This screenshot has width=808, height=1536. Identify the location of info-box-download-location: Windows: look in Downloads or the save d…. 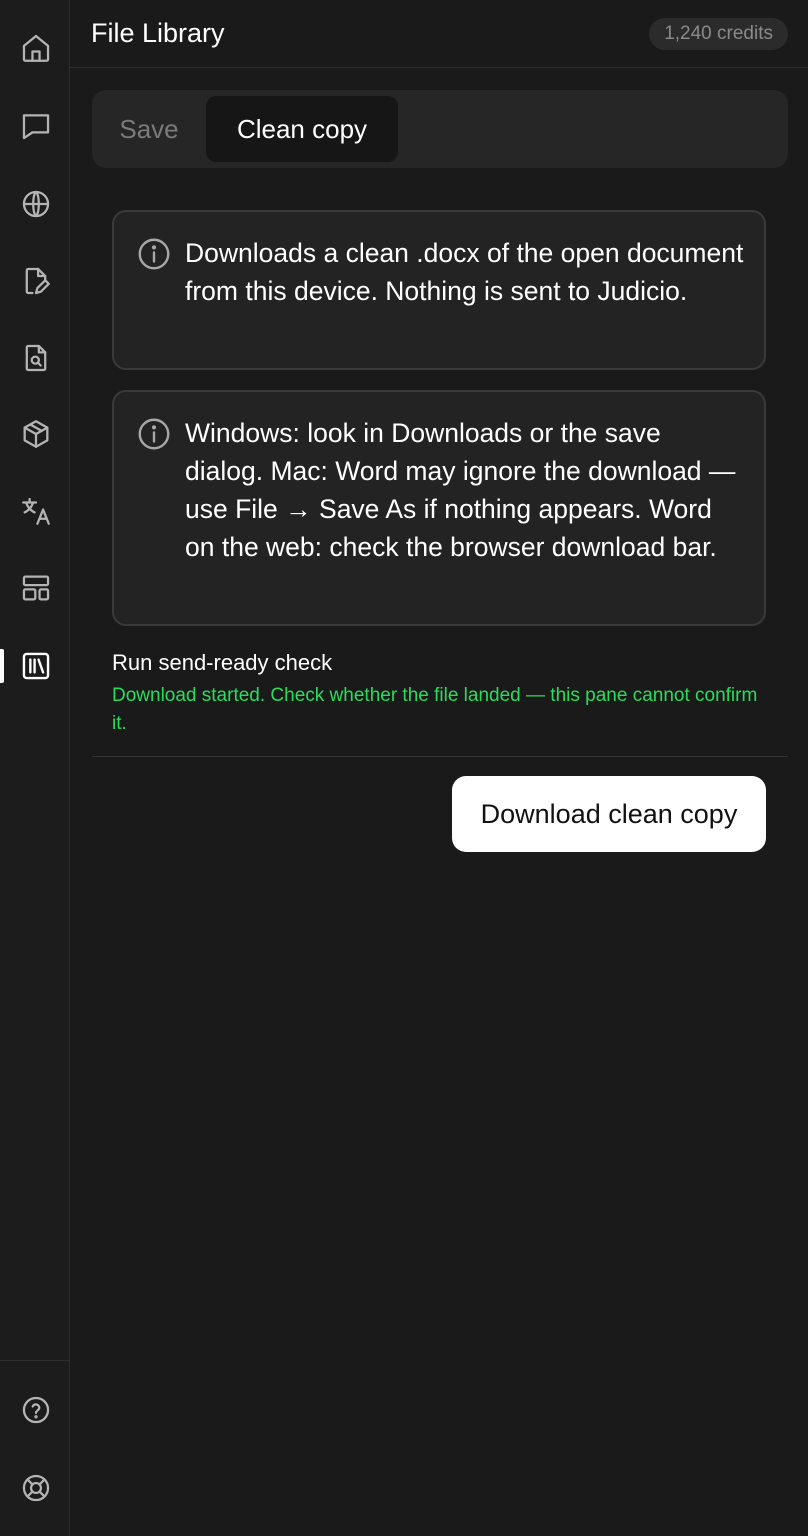
(439, 508).